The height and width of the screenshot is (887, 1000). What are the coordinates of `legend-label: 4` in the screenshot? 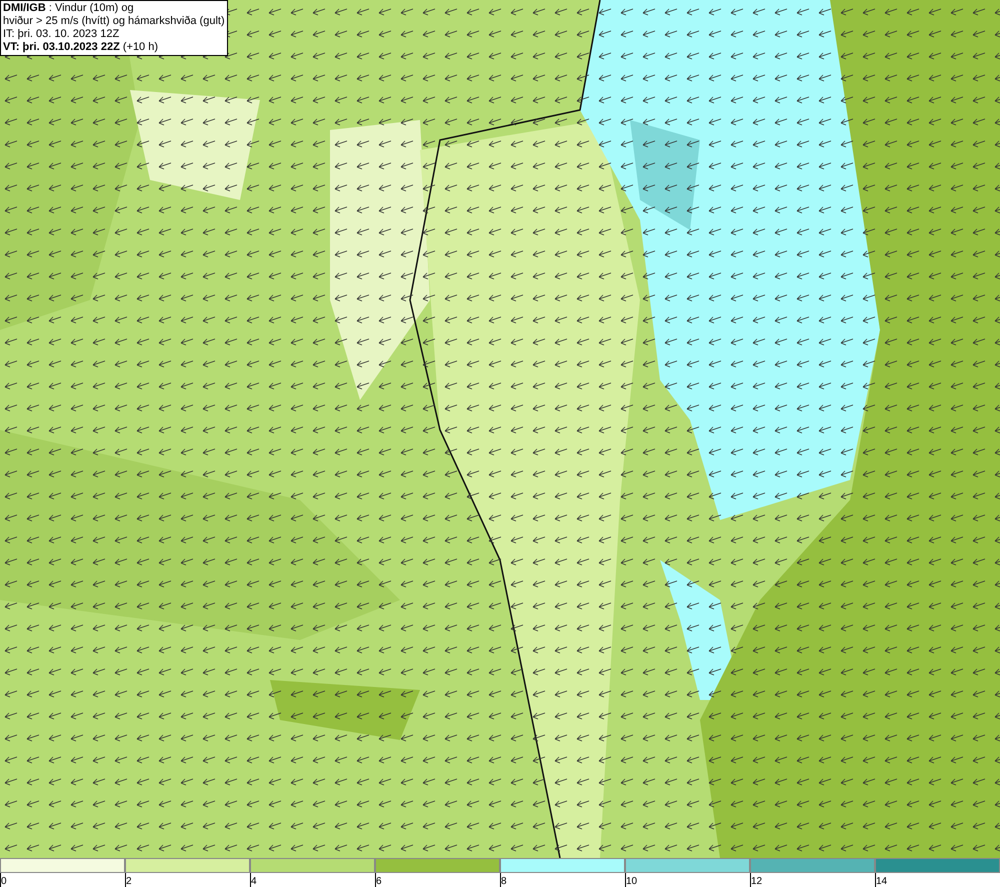 It's located at (254, 881).